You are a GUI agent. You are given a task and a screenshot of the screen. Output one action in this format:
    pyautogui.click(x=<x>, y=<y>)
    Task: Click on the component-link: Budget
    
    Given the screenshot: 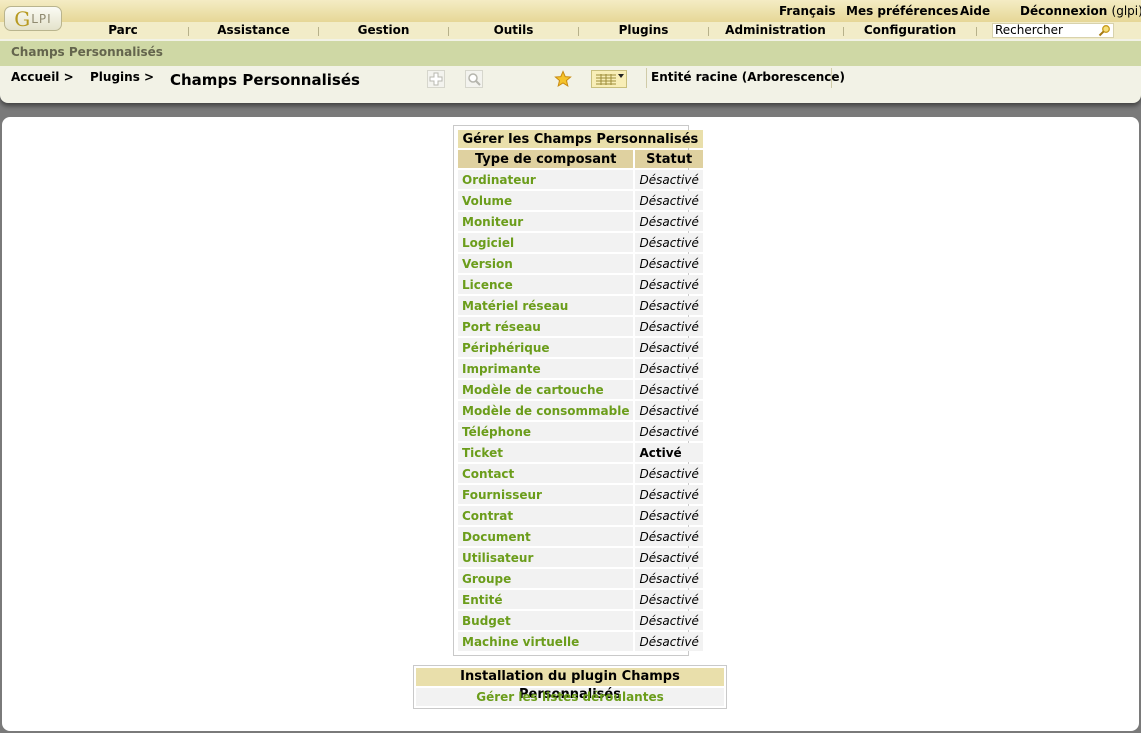 What is the action you would take?
    pyautogui.click(x=486, y=621)
    